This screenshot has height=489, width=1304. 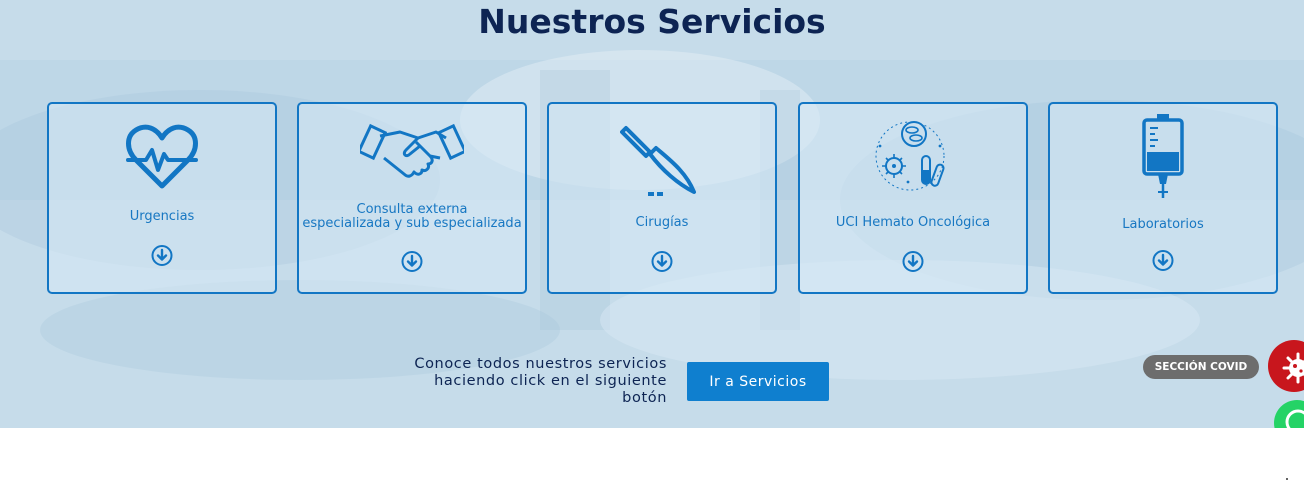 I want to click on handshake-icon, so click(x=412, y=150).